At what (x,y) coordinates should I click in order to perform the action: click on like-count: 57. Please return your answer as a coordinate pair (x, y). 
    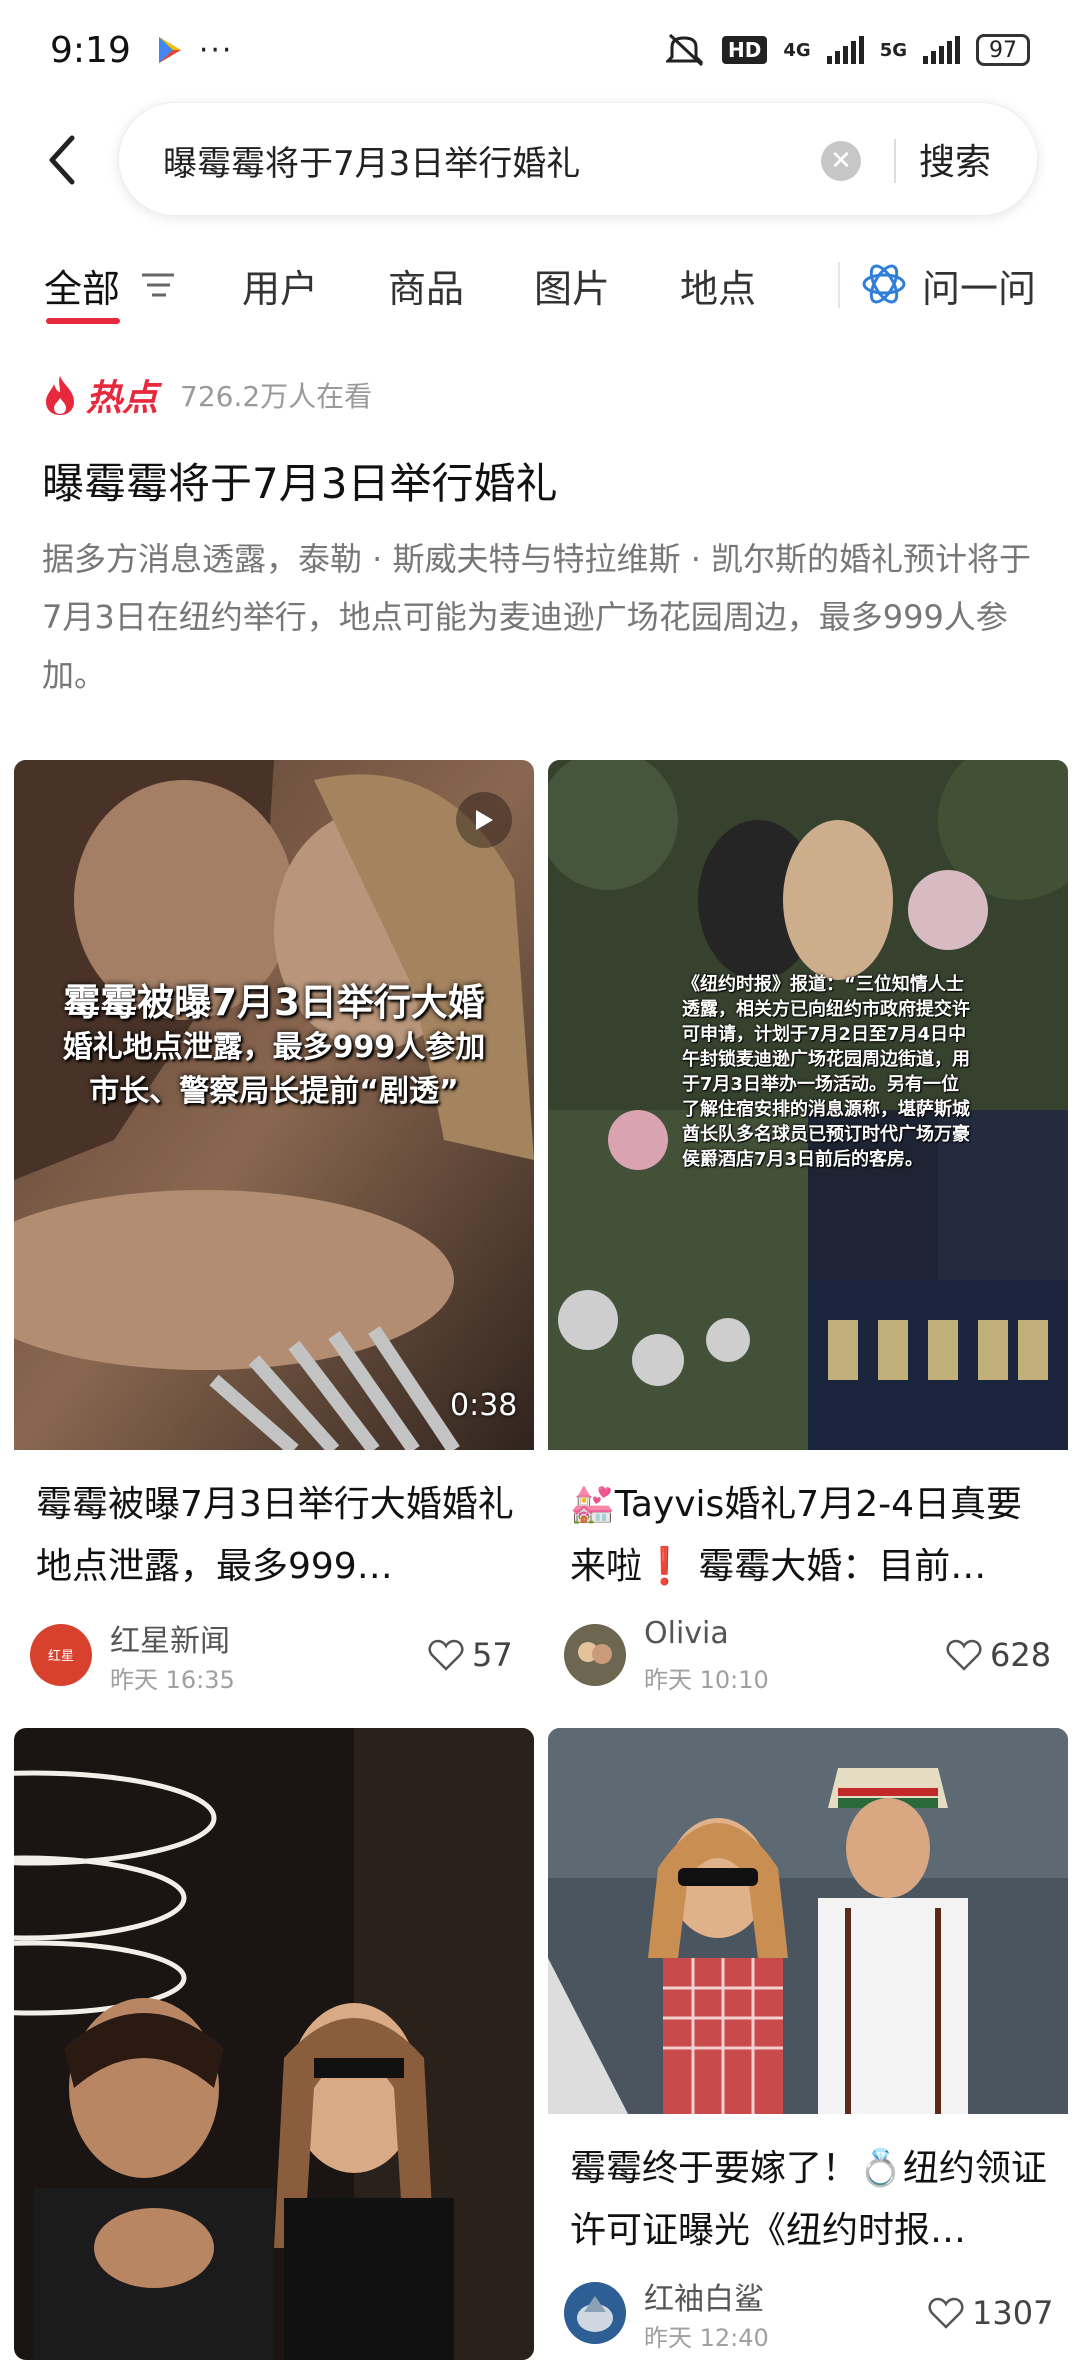
    Looking at the image, I should click on (492, 1655).